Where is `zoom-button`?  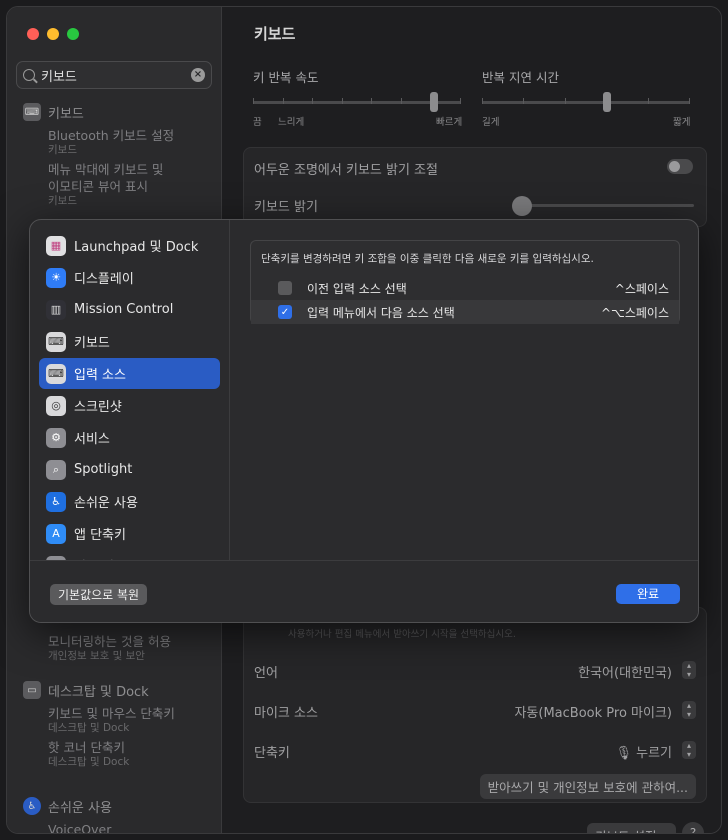
zoom-button is located at coordinates (73, 34).